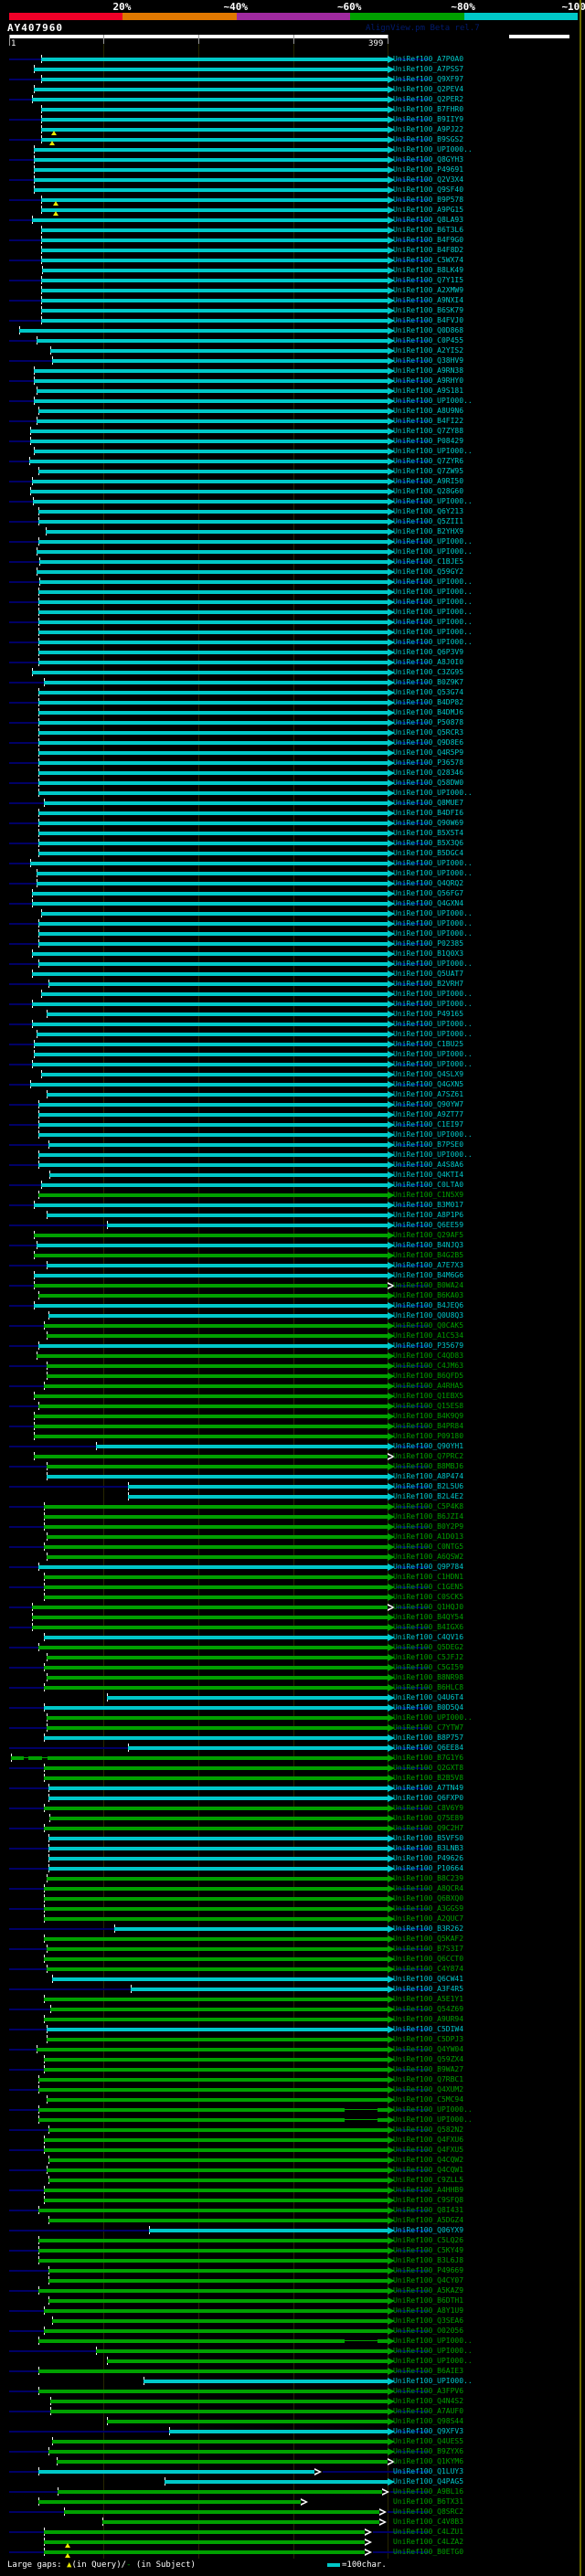  I want to click on hit-label: UniRef100_B6AIE3, so click(428, 2371).